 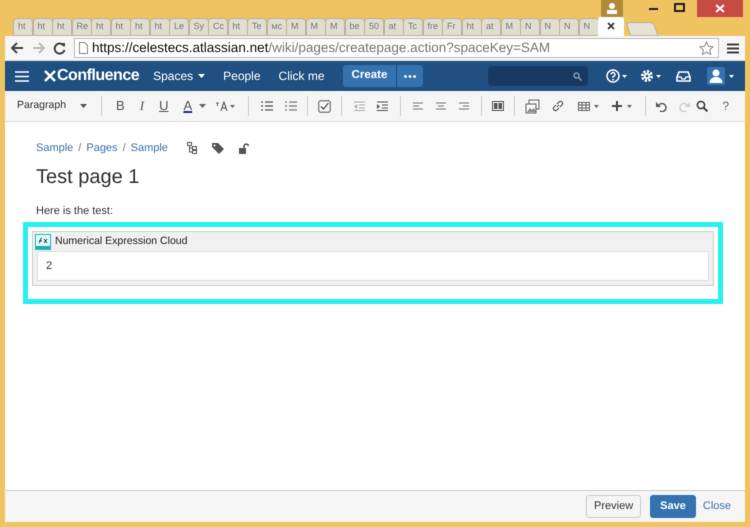 What do you see at coordinates (218, 27) in the screenshot?
I see `browser-tab: Cc` at bounding box center [218, 27].